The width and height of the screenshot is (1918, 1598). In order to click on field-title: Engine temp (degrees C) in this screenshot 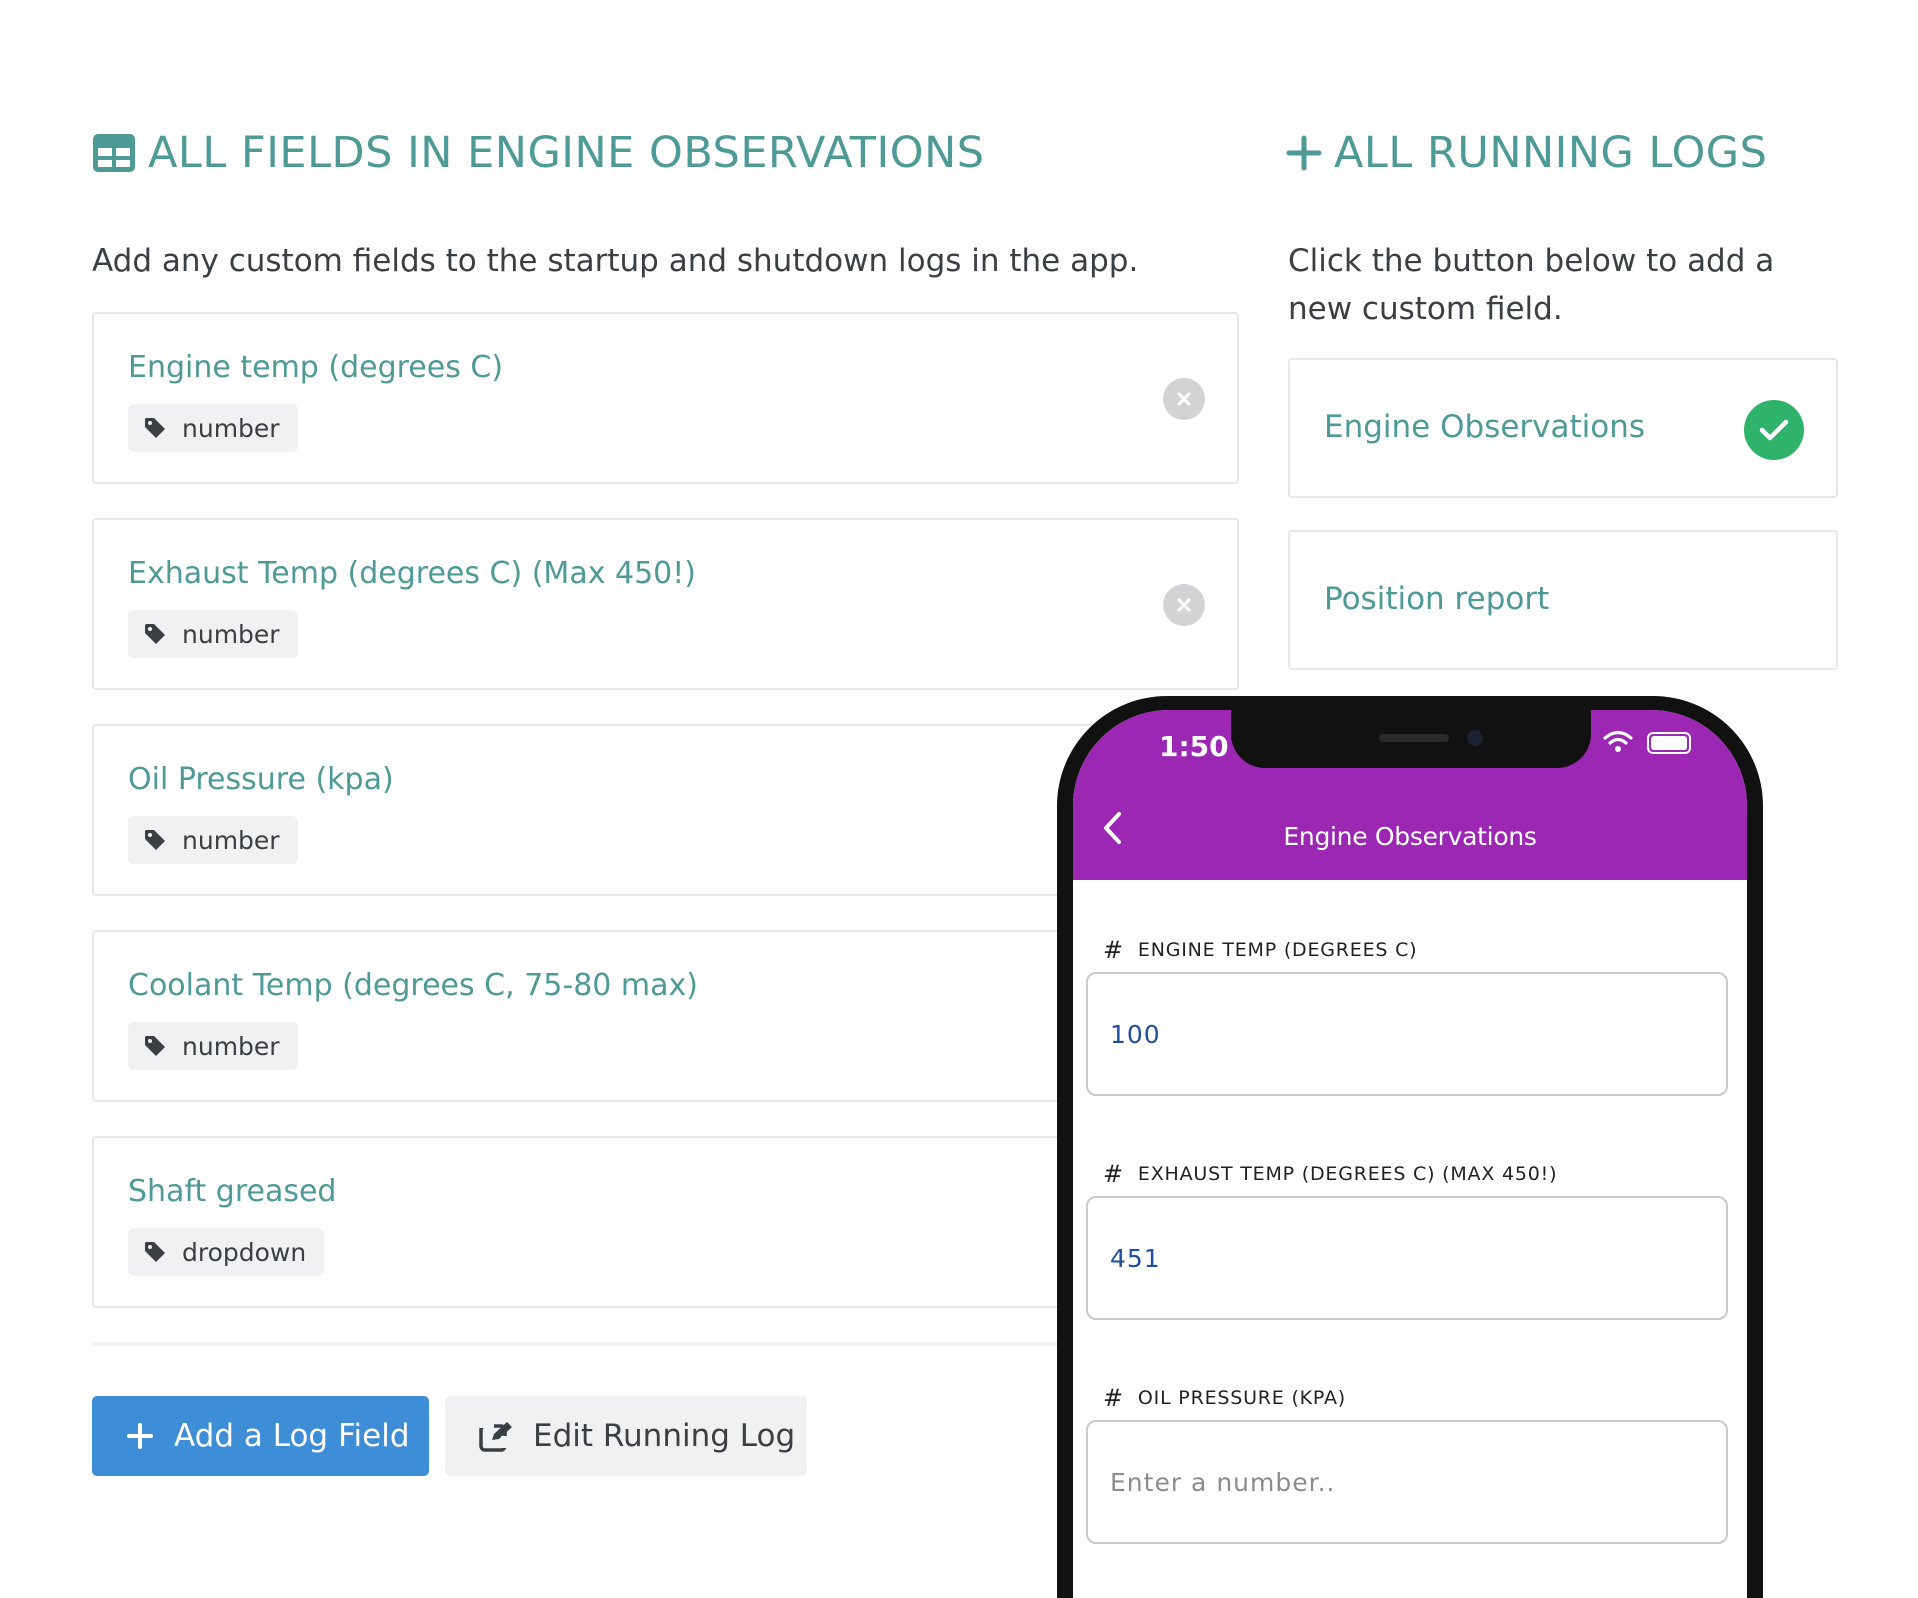, I will do `click(316, 367)`.